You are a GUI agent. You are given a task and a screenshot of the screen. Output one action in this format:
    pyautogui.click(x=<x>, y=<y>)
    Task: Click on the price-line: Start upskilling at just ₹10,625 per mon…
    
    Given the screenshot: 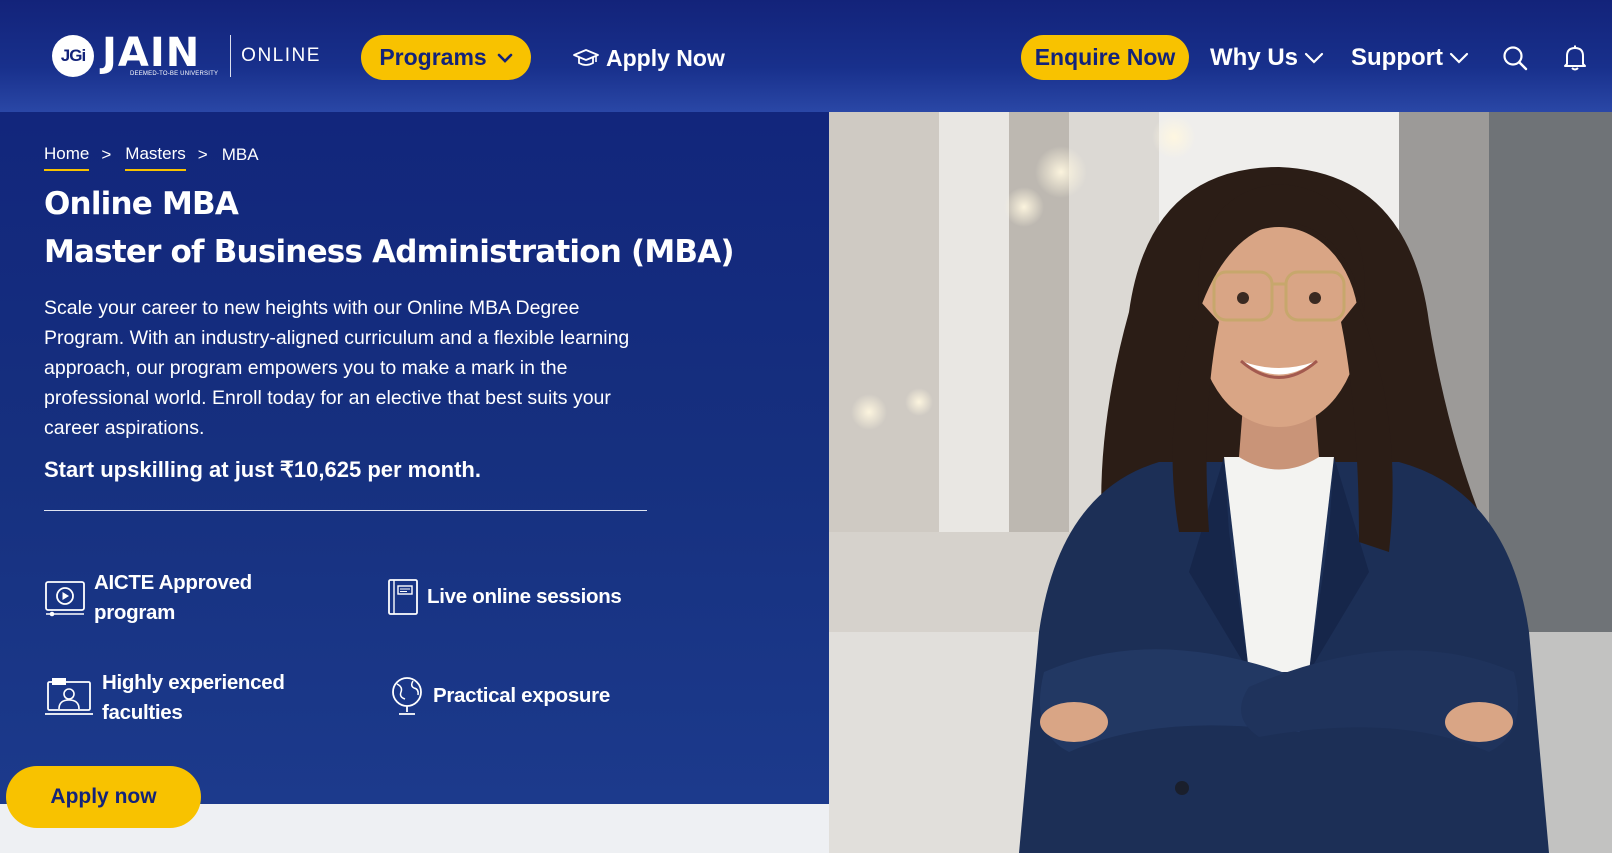 What is the action you would take?
    pyautogui.click(x=262, y=469)
    